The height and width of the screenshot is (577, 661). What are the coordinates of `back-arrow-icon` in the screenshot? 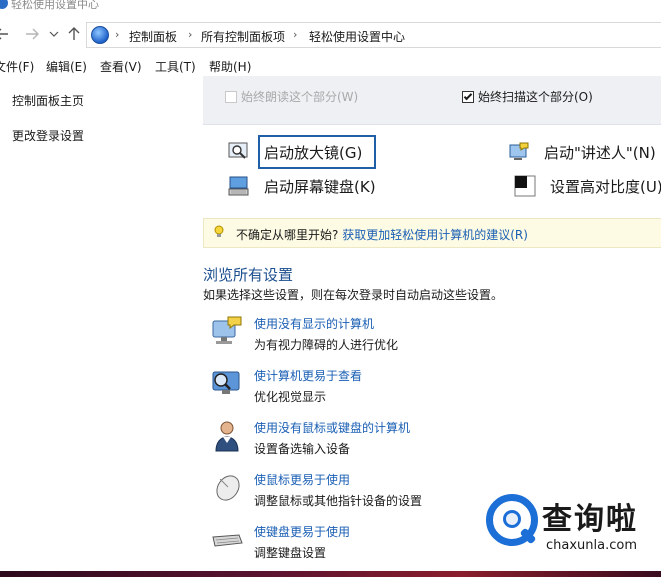 It's located at (6, 34).